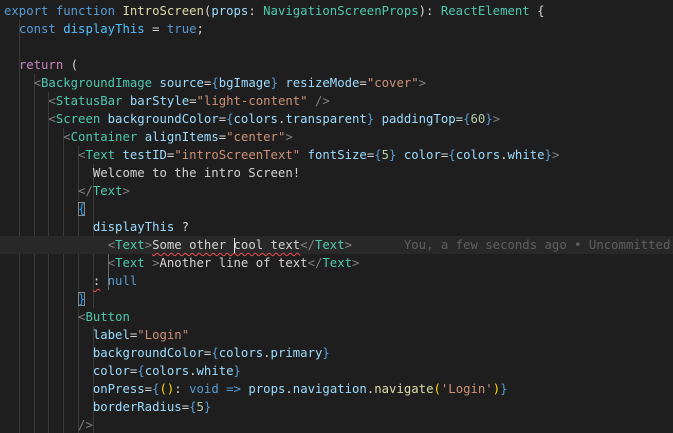  I want to click on code-line, so click(2, 47).